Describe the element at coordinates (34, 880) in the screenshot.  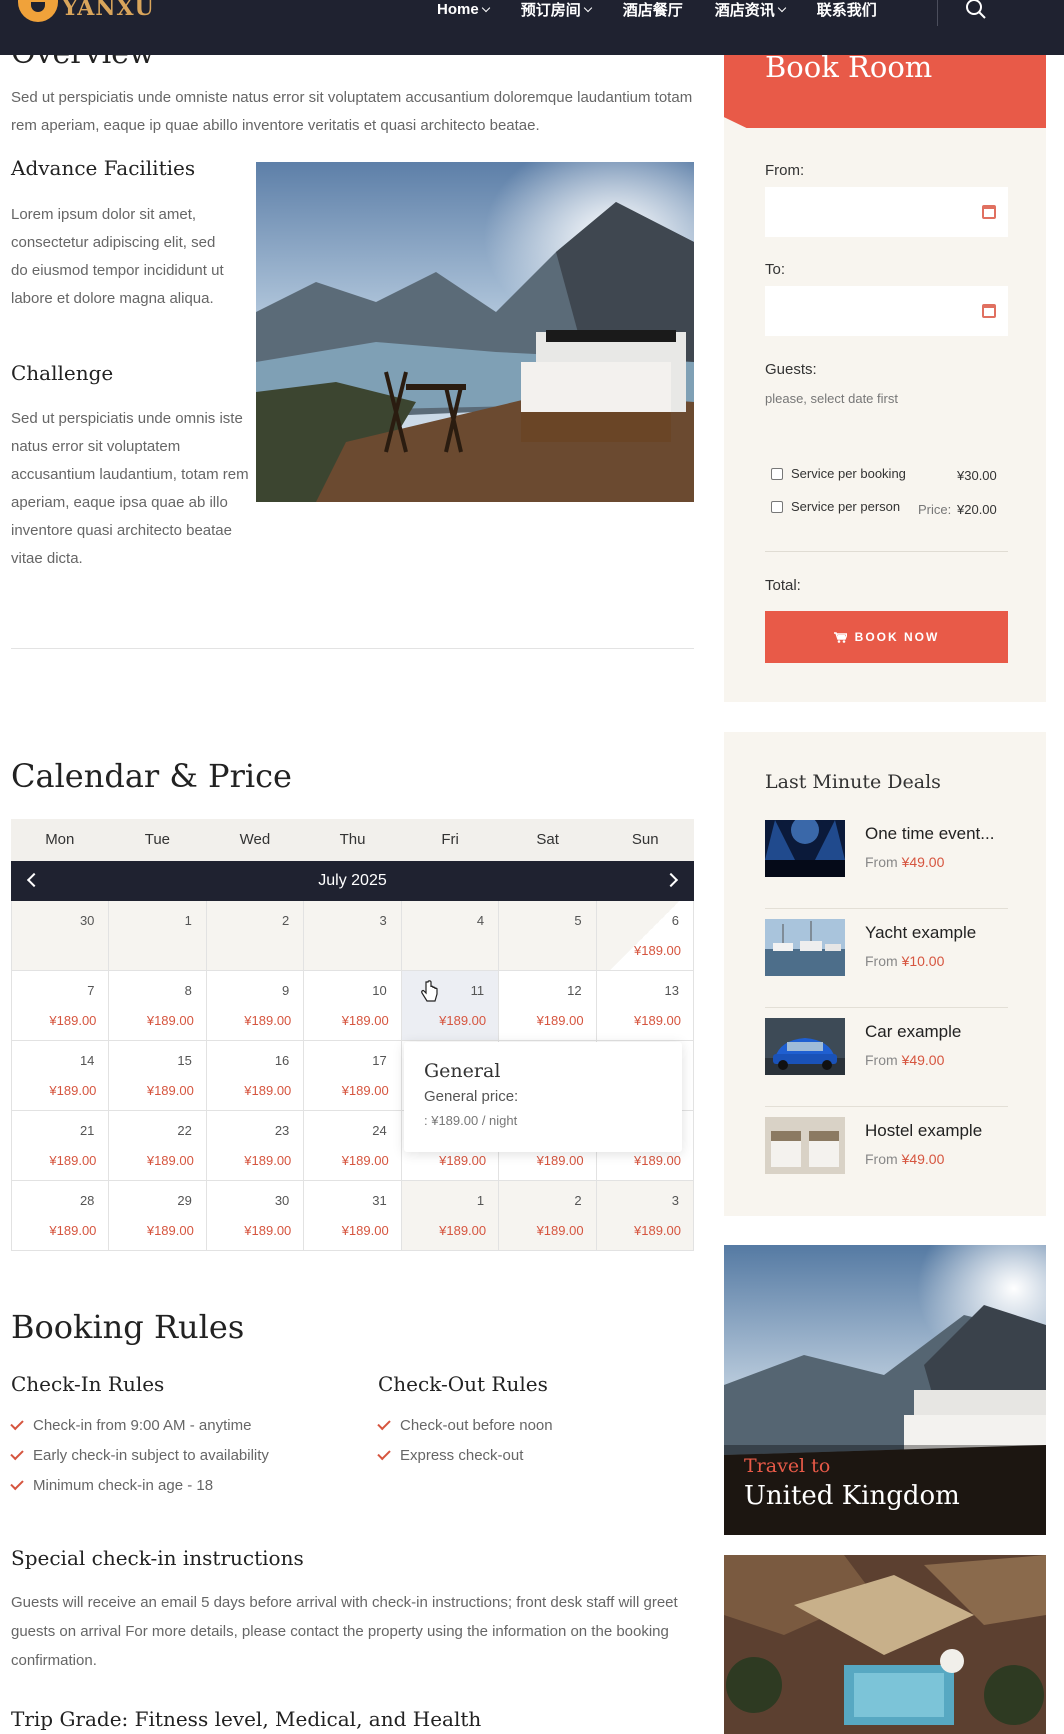
I see `chevron-left-icon` at that location.